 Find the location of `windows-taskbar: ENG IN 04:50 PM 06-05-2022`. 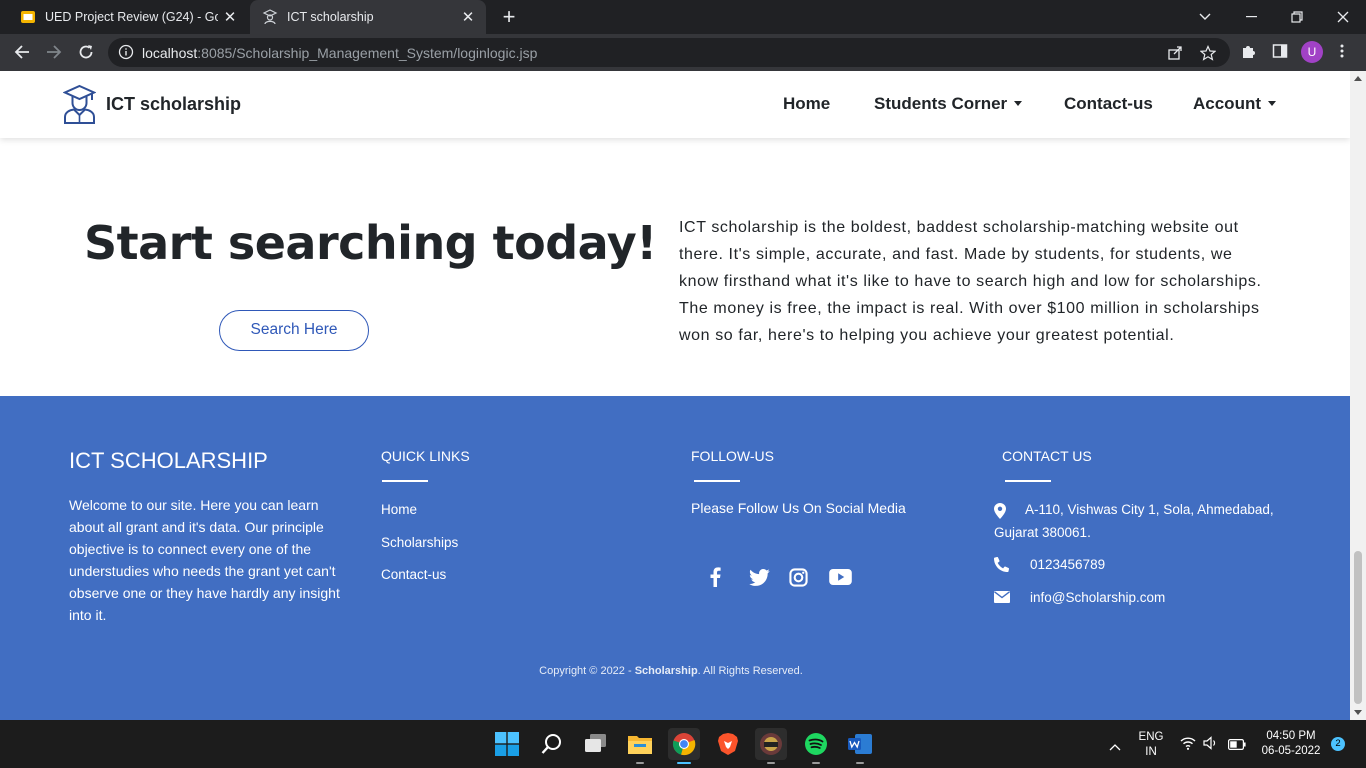

windows-taskbar: ENG IN 04:50 PM 06-05-2022 is located at coordinates (683, 744).